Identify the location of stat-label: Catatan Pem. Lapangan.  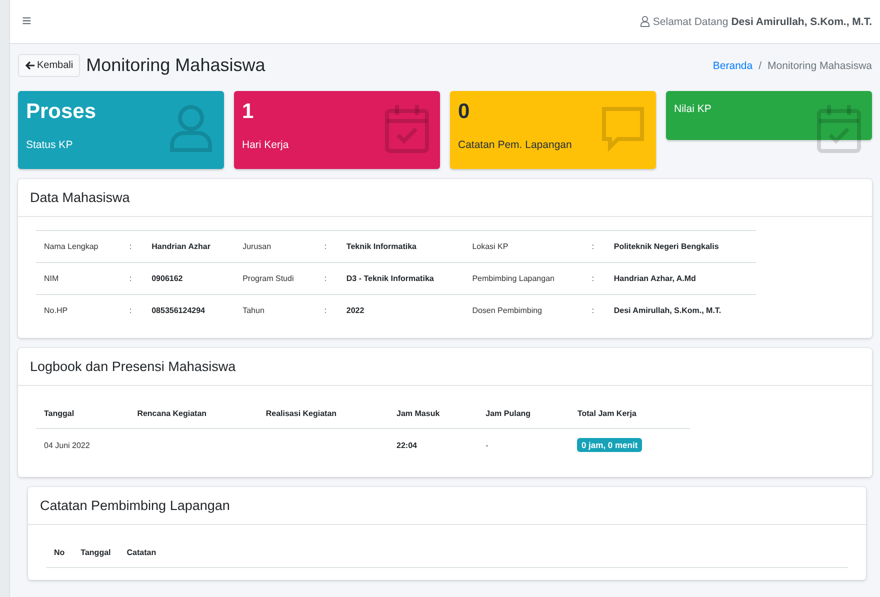
(515, 145).